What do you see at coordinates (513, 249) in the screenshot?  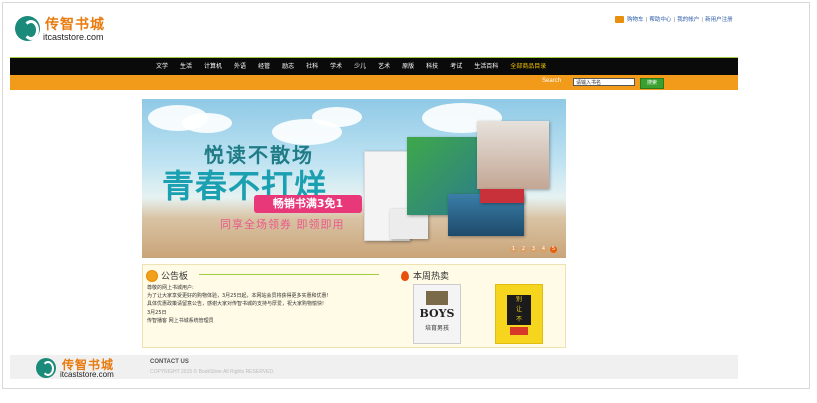 I see `carousel-dot: 1` at bounding box center [513, 249].